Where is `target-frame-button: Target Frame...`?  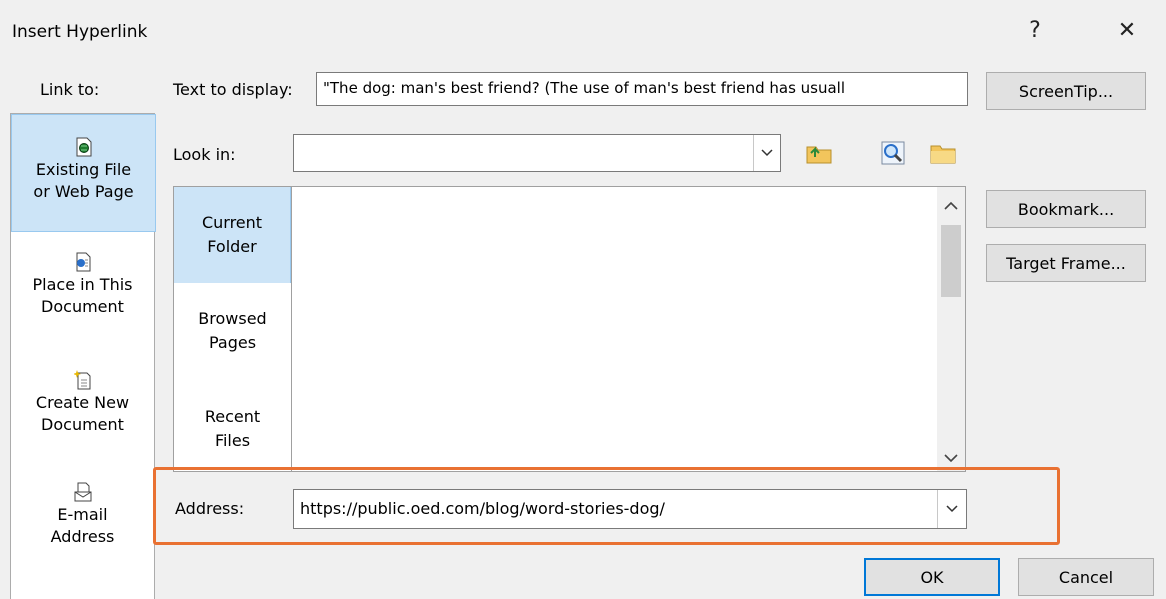
target-frame-button: Target Frame... is located at coordinates (1066, 263).